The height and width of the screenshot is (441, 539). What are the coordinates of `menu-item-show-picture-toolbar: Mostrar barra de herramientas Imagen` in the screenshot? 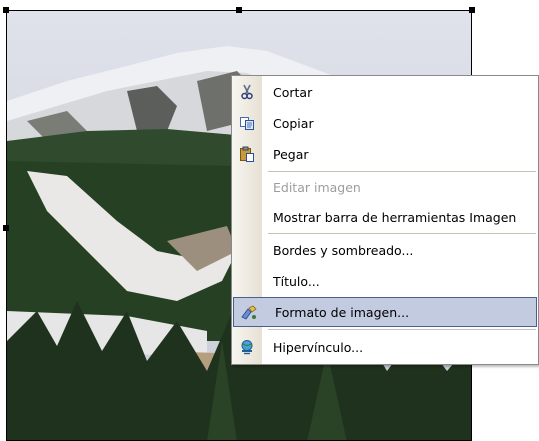 It's located at (385, 217).